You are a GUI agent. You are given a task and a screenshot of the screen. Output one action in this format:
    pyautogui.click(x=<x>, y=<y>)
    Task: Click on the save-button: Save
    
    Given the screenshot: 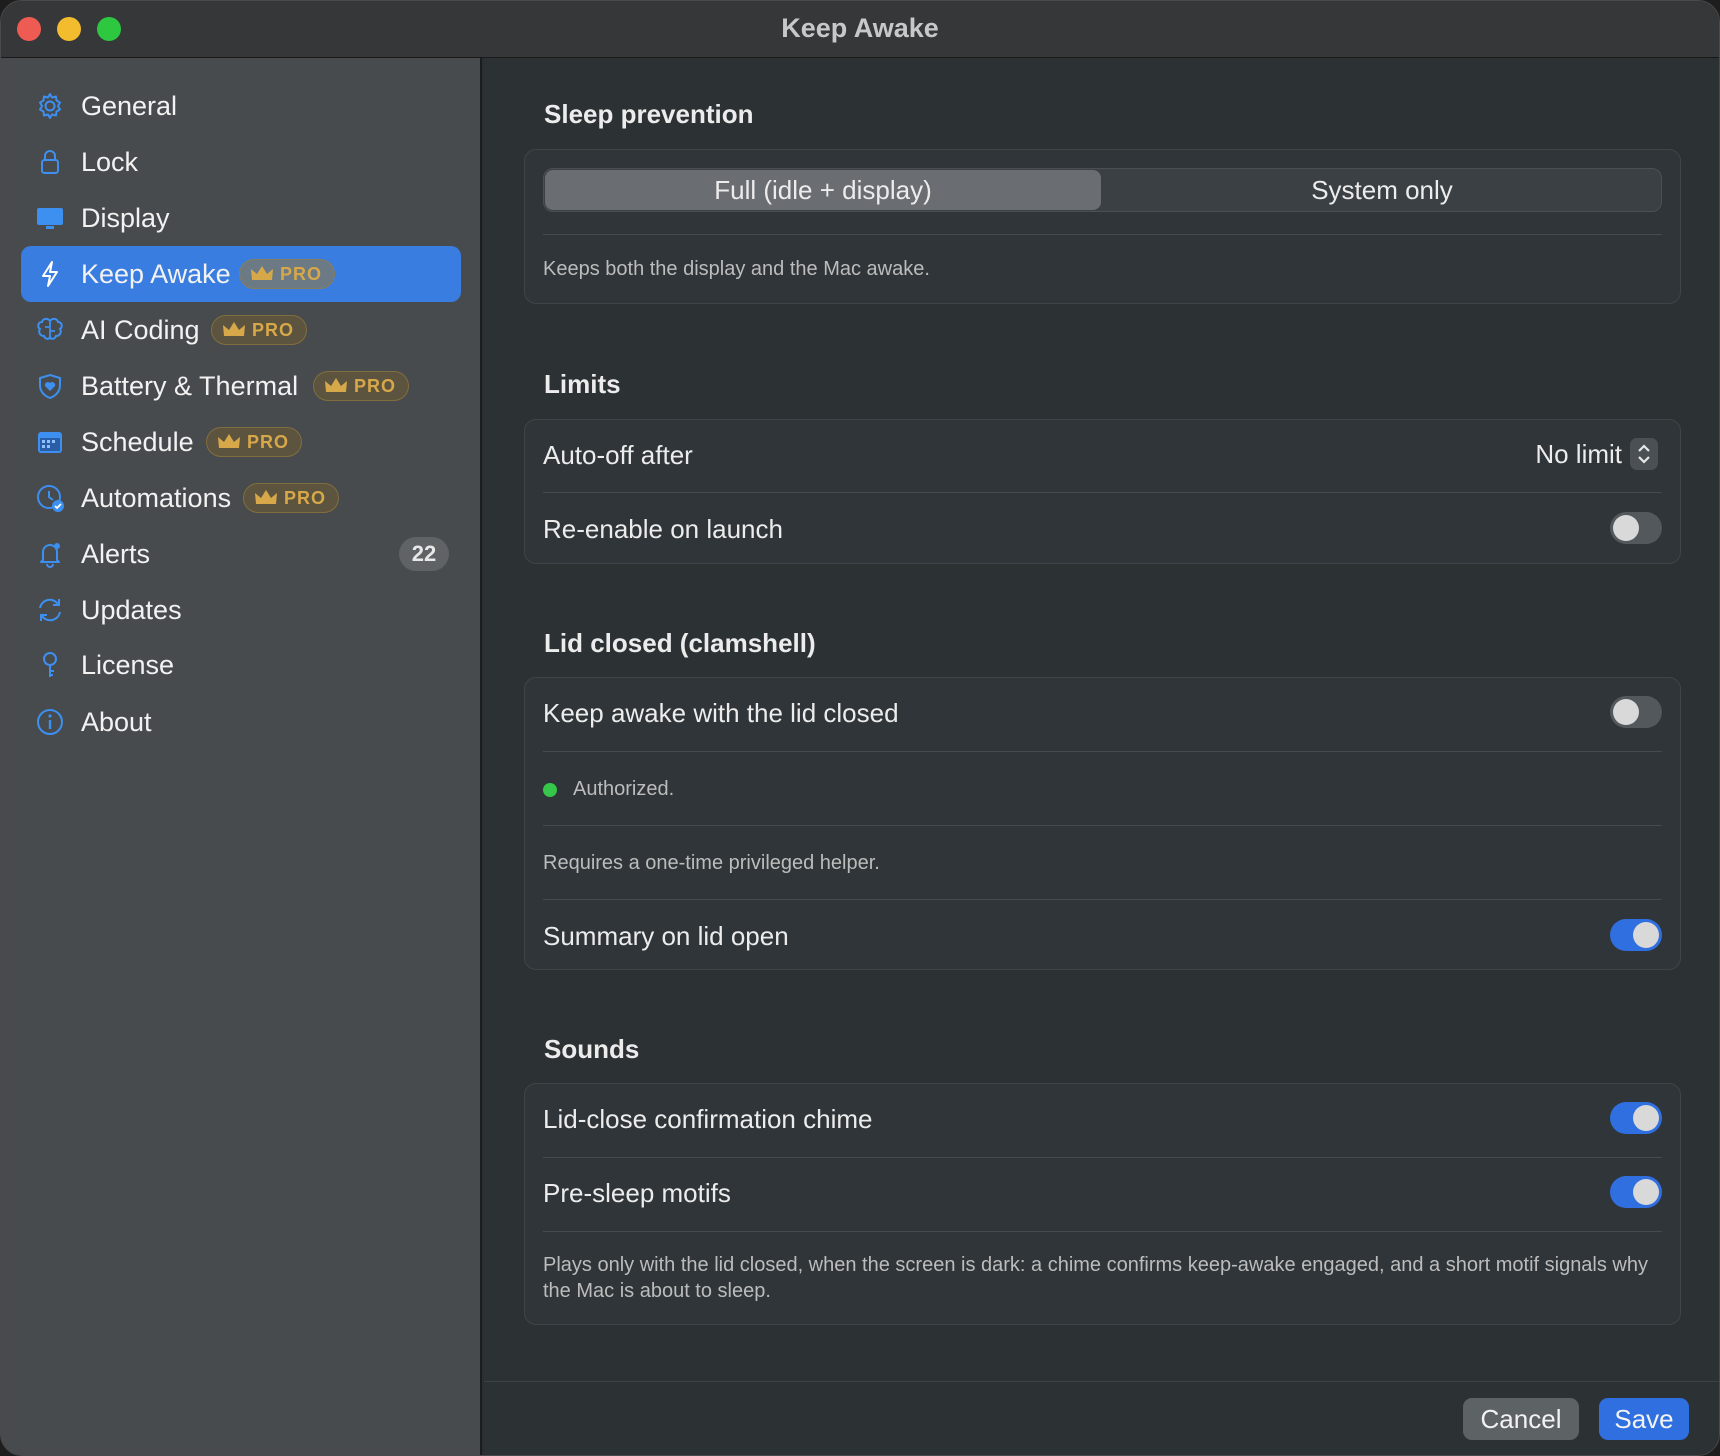 What is the action you would take?
    pyautogui.click(x=1644, y=1419)
    